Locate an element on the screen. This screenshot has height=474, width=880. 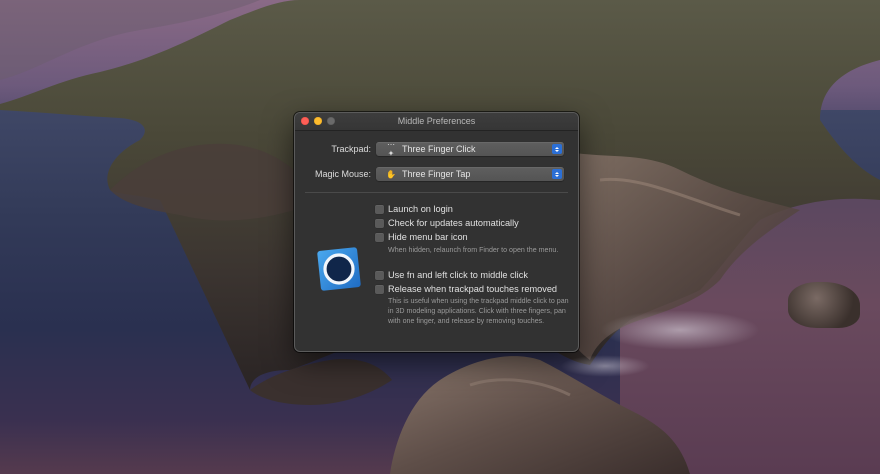
trackpad-label: Trackpad: is located at coordinates (351, 149).